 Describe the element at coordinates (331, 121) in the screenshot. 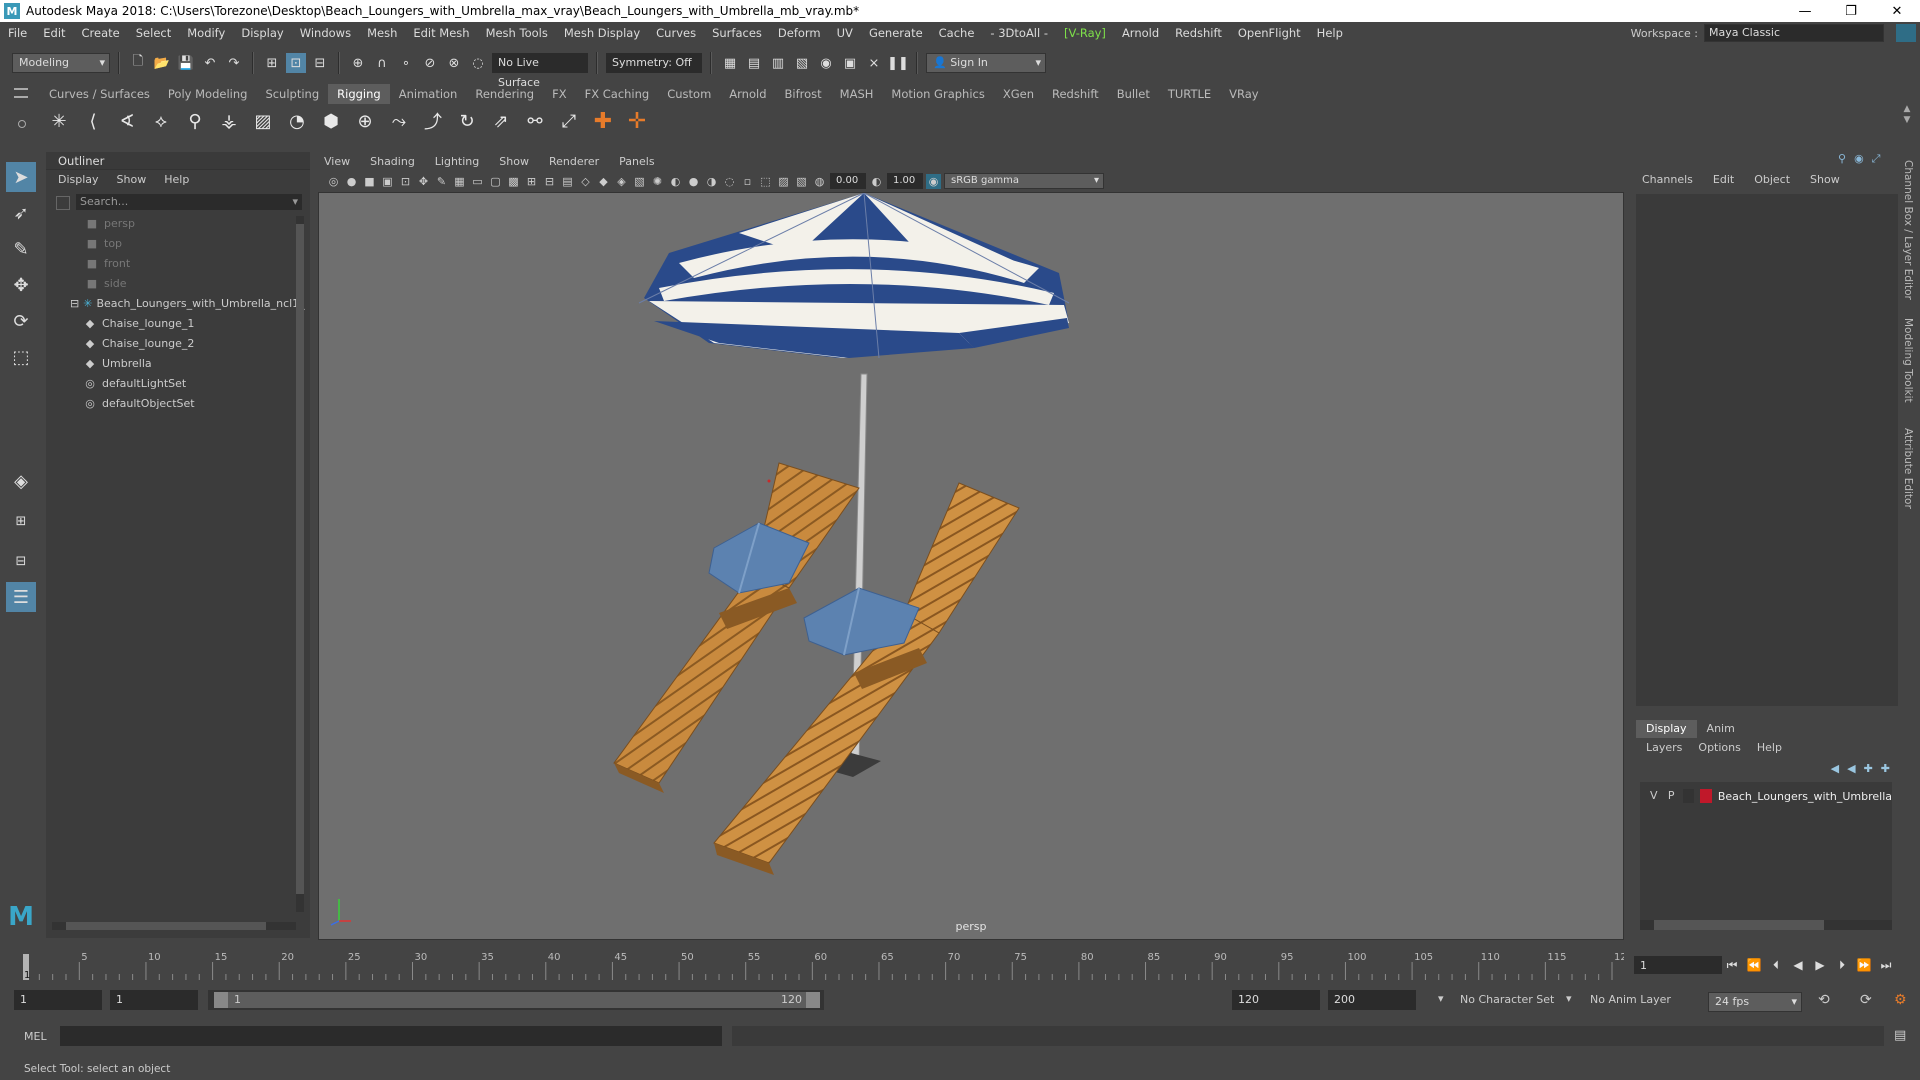

I see `lattice-icon: ⬢` at that location.